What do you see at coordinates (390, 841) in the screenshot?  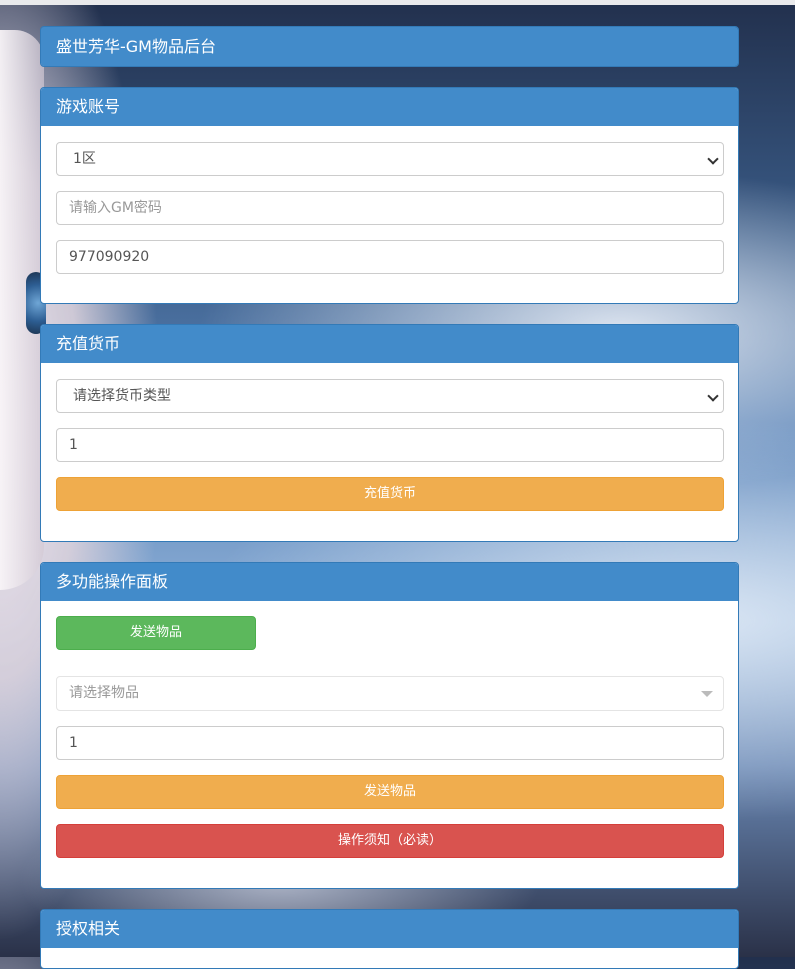 I see `operation-notice-button: 操作须知（必读）` at bounding box center [390, 841].